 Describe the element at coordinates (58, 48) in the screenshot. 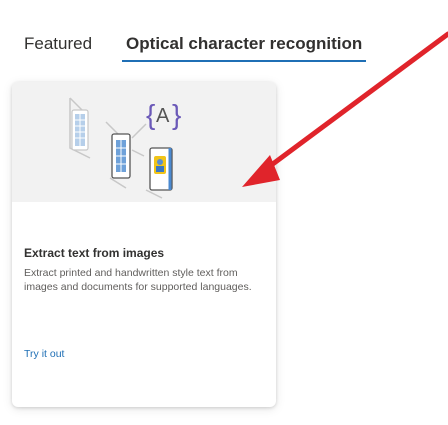

I see `tab-featured: Featured` at that location.